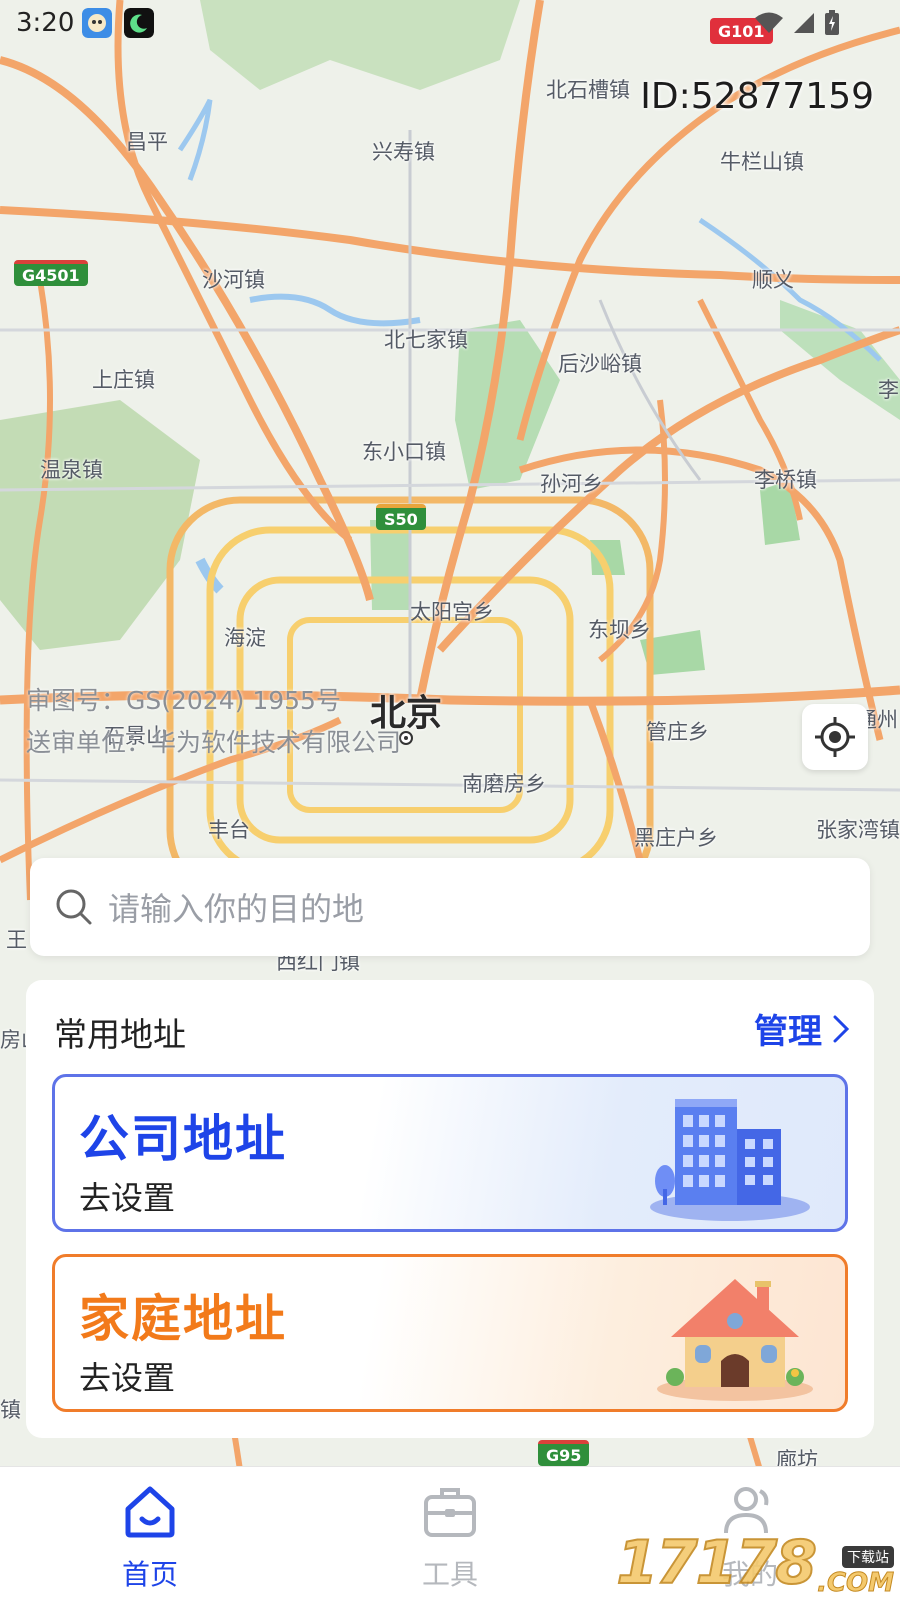 The width and height of the screenshot is (900, 1600). I want to click on manage-addresses-button: 管理, so click(802, 1028).